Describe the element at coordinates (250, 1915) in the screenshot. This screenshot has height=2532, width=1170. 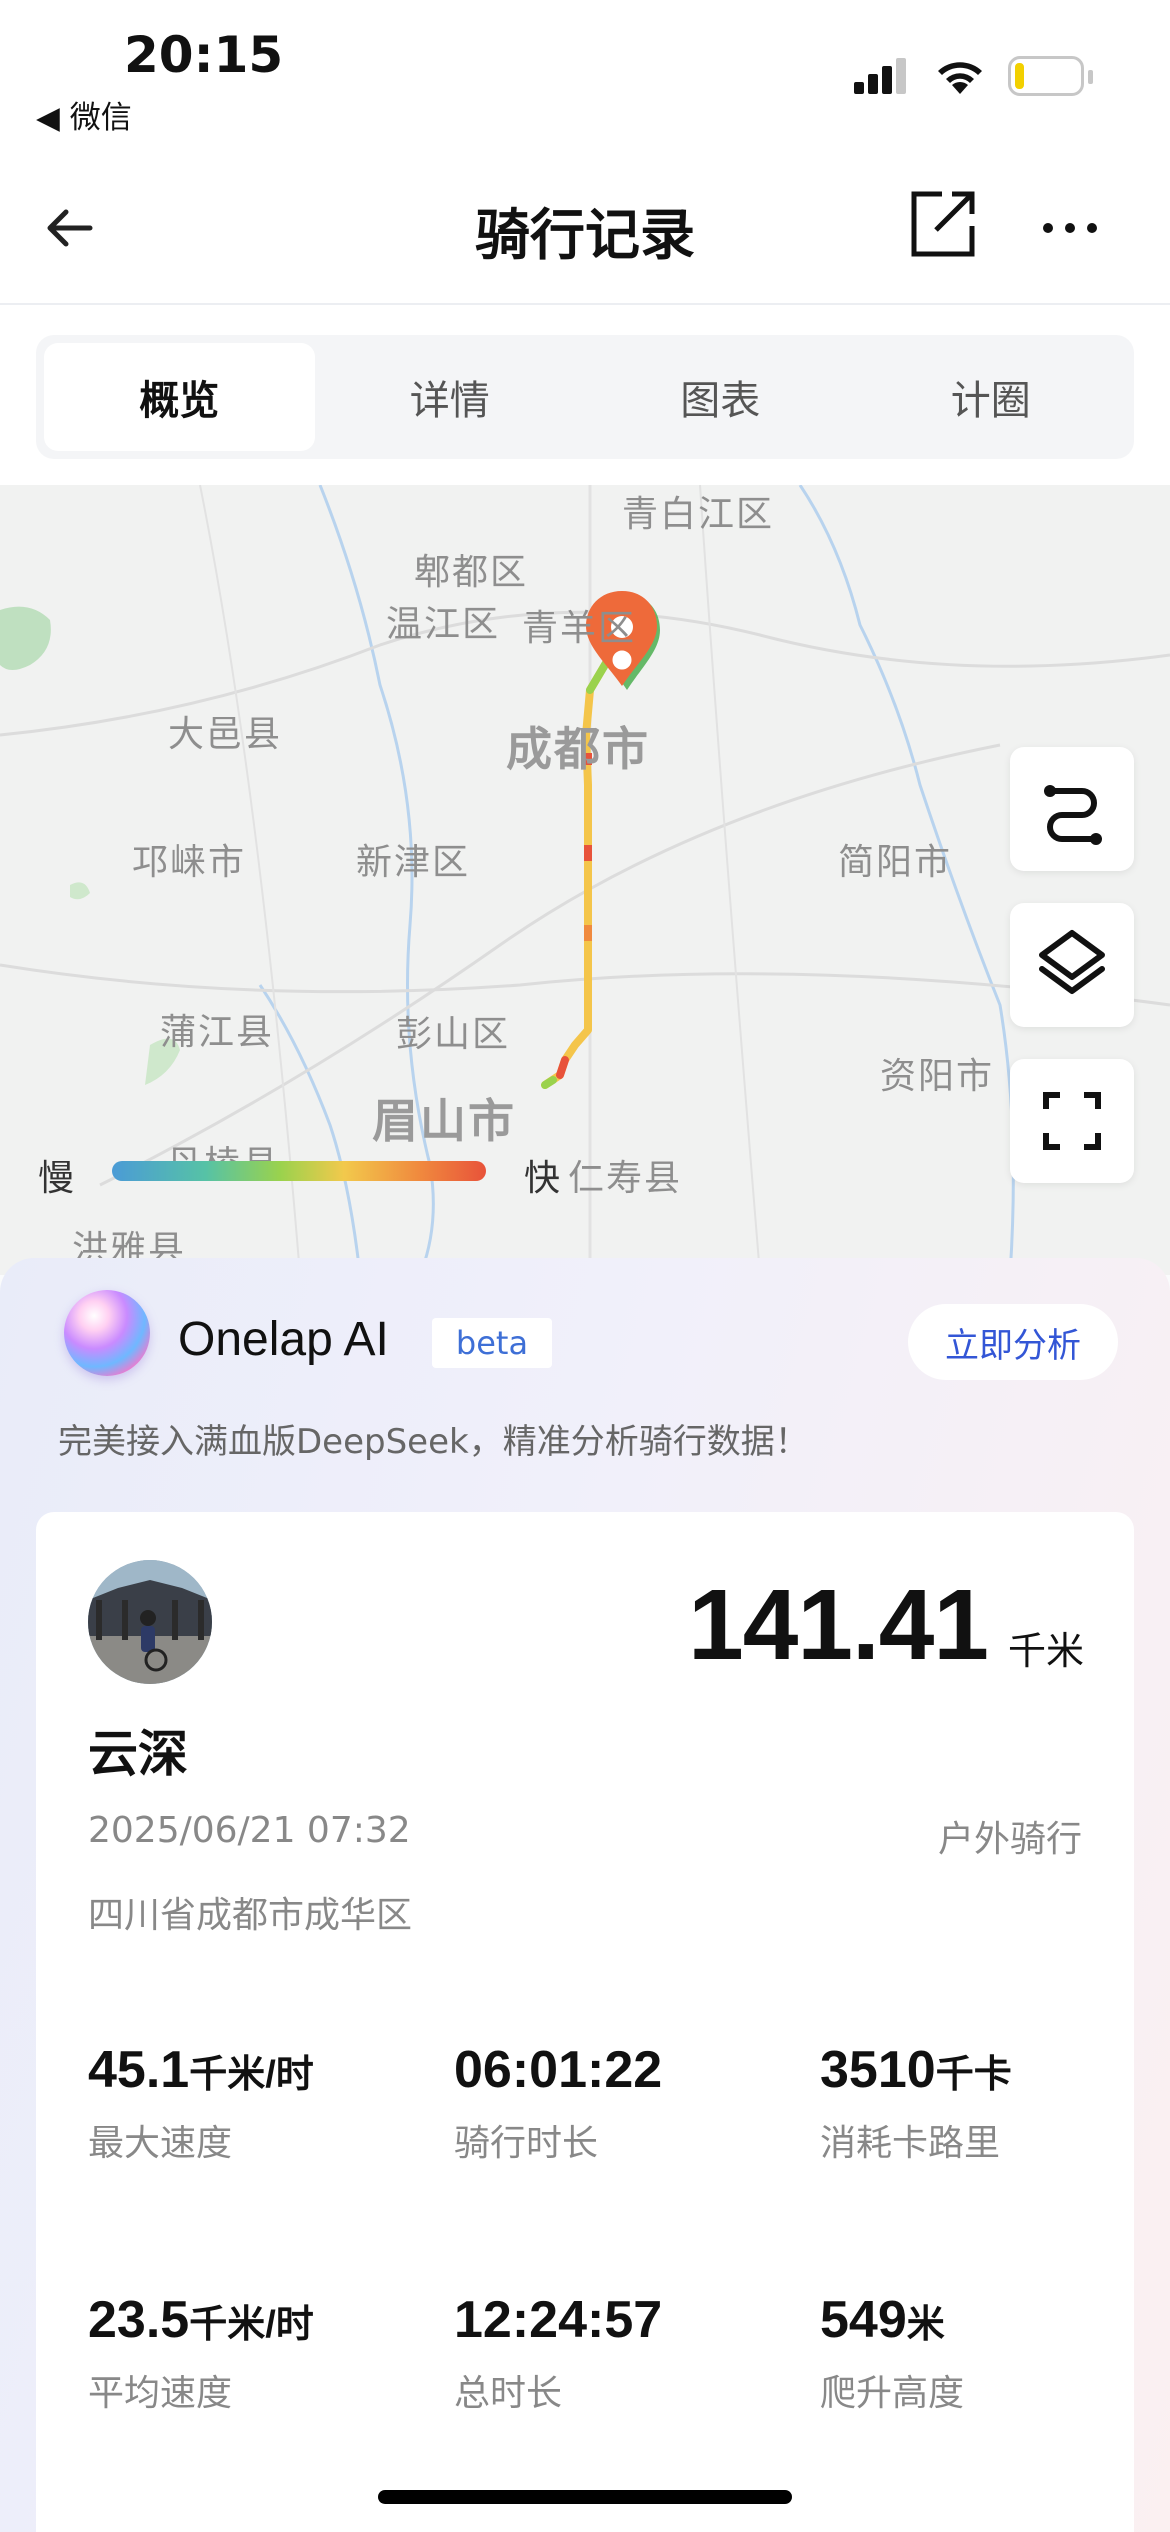
I see `ride-location: 四川省成都市成华区` at that location.